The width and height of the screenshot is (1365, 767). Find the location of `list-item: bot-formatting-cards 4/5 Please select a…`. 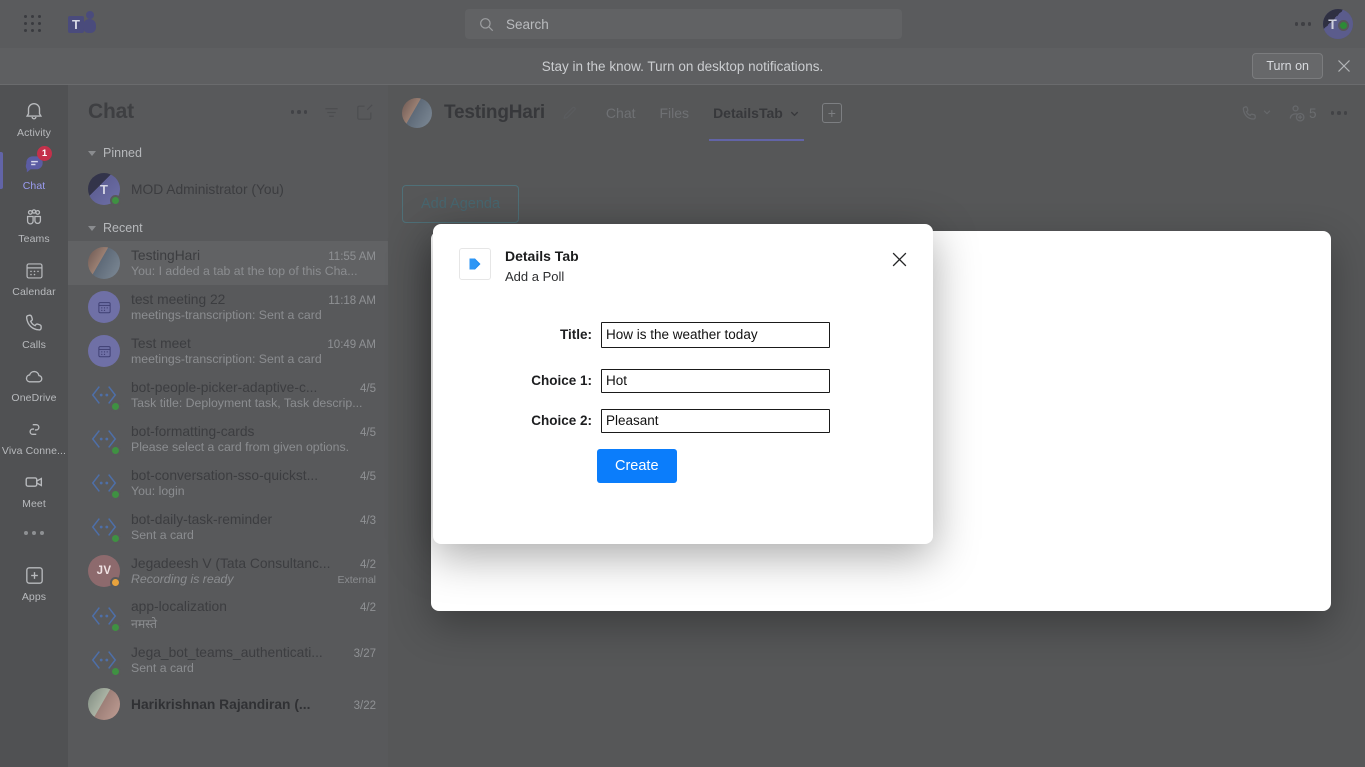

list-item: bot-formatting-cards 4/5 Please select a… is located at coordinates (228, 439).